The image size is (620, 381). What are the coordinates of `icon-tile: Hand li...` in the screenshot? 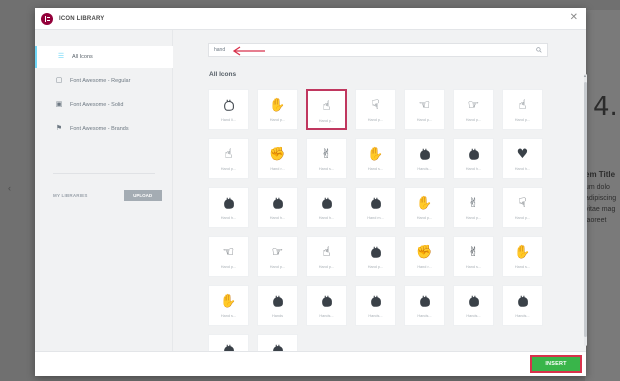 It's located at (228, 109).